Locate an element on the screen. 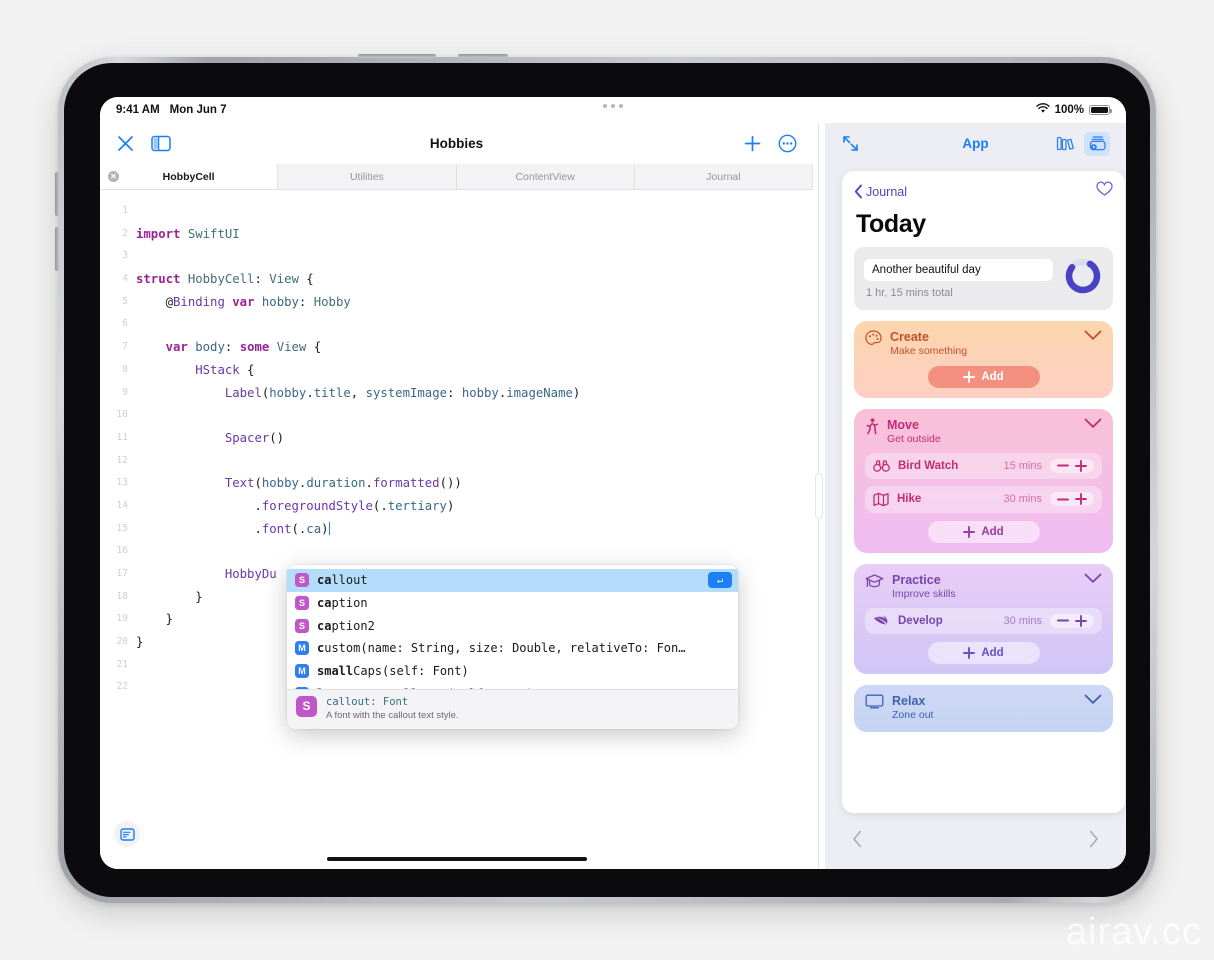  editor-tab-utilities: Utilities is located at coordinates (367, 176).